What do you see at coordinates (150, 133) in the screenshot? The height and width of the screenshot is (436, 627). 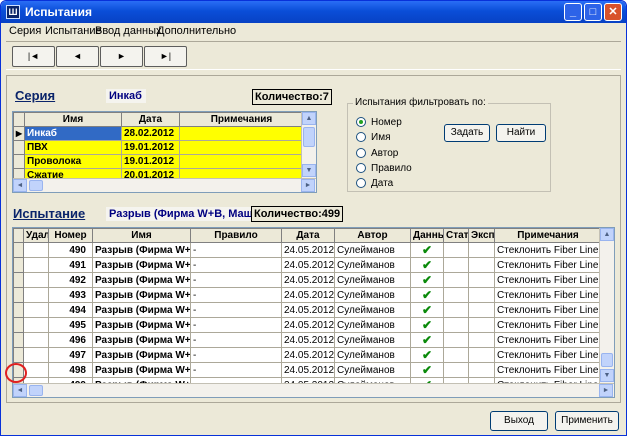 I see `series-cell-date: 28.02.2012` at bounding box center [150, 133].